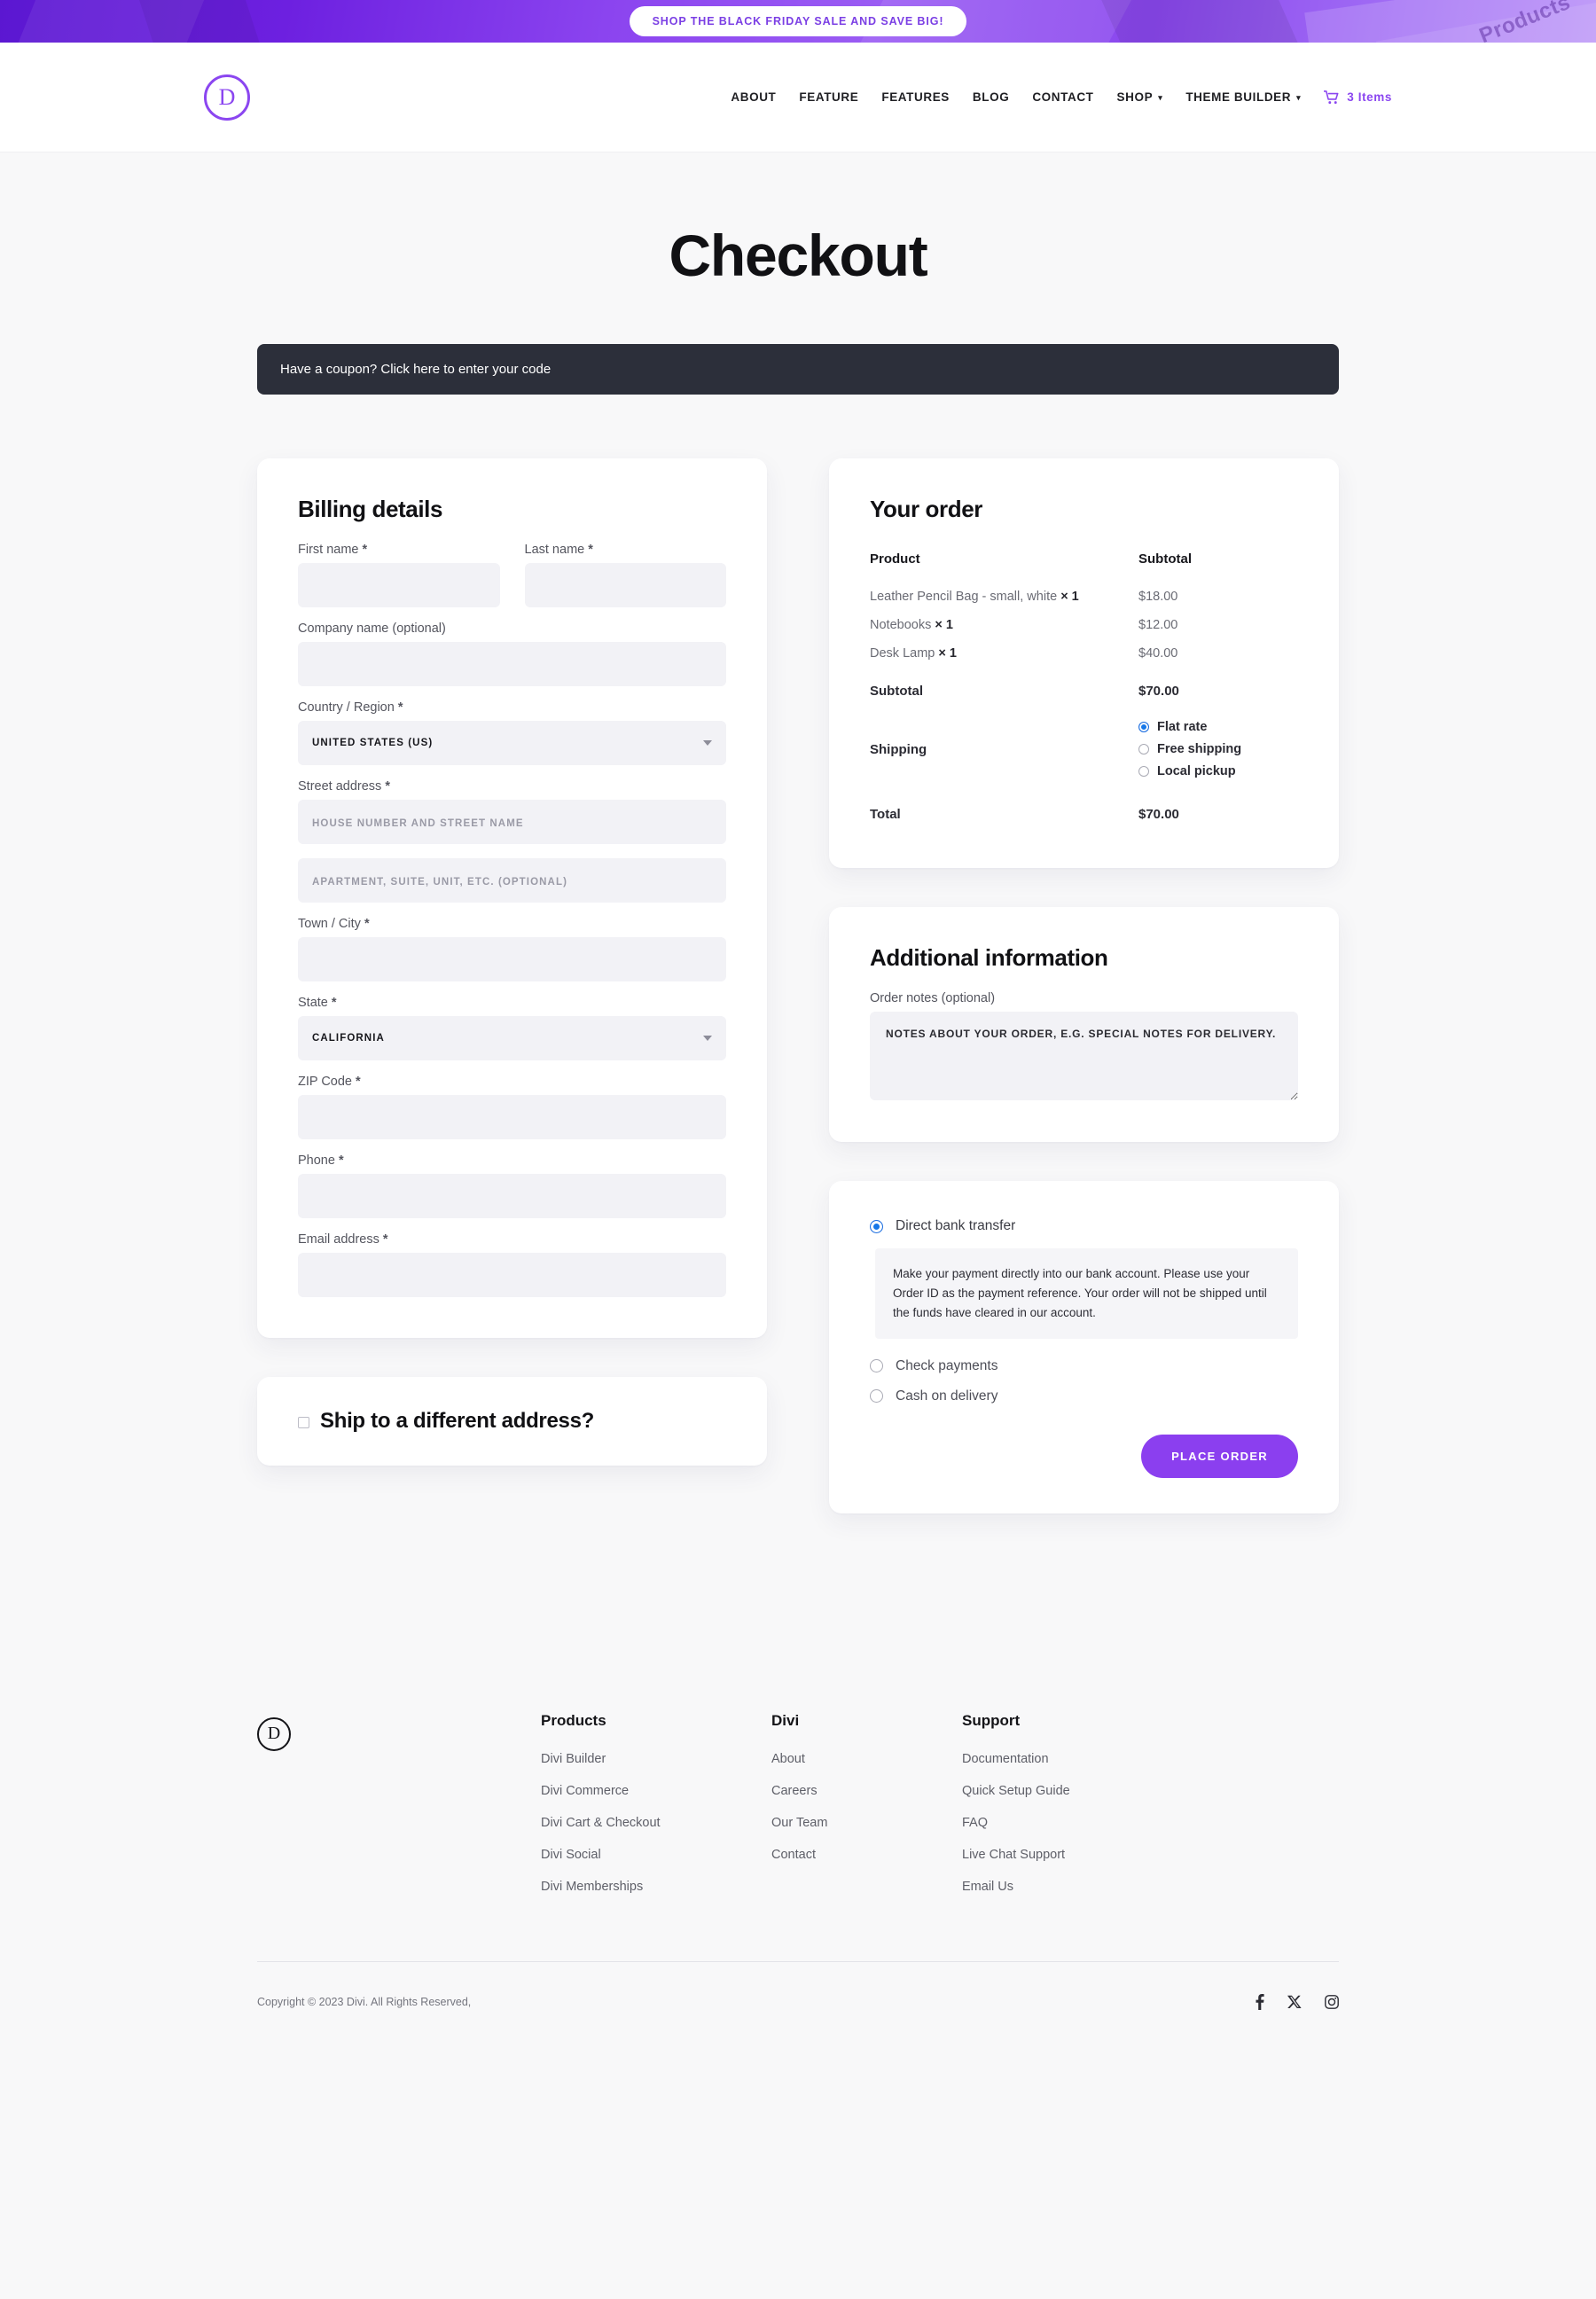 This screenshot has width=1596, height=2299. What do you see at coordinates (1084, 1366) in the screenshot?
I see `payment-option-check-payments: Check payments` at bounding box center [1084, 1366].